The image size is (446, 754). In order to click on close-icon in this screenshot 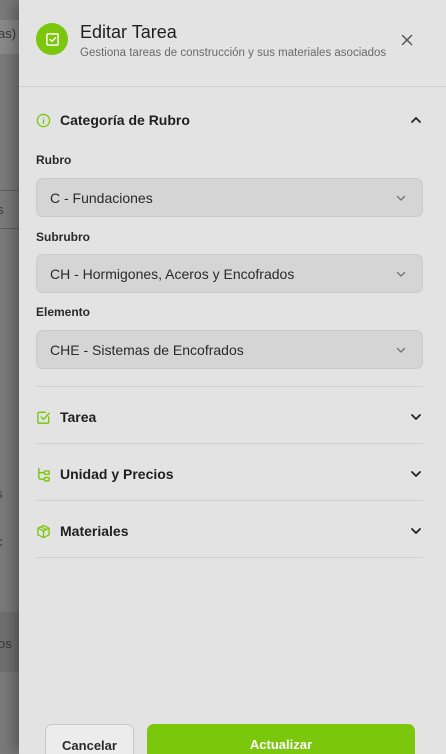, I will do `click(407, 40)`.